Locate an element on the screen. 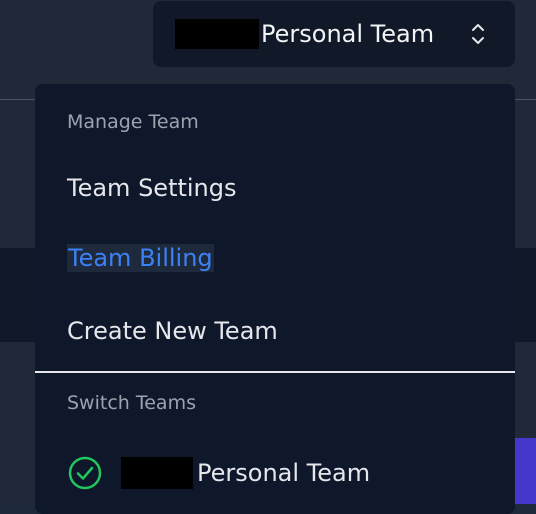 Image resolution: width=536 pixels, height=514 pixels. switch-teams-label: Switch Teams is located at coordinates (131, 403).